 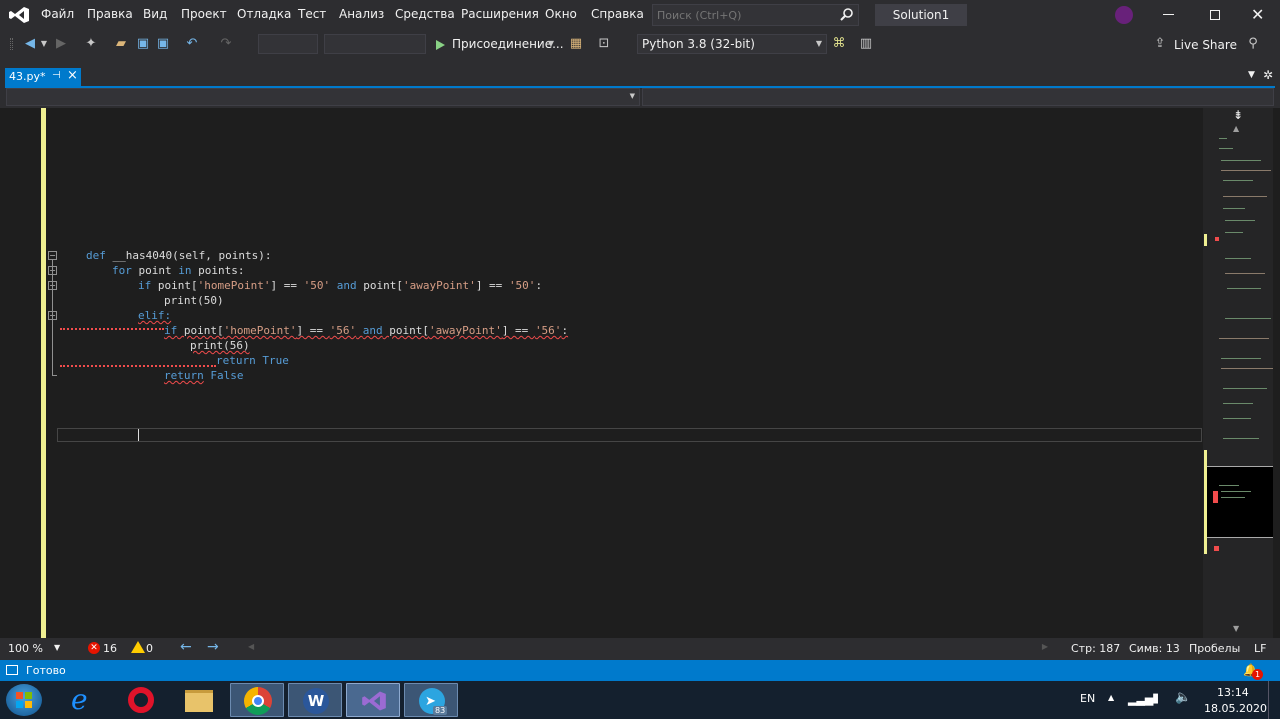 What do you see at coordinates (312, 14) in the screenshot?
I see `menu-test: Тест` at bounding box center [312, 14].